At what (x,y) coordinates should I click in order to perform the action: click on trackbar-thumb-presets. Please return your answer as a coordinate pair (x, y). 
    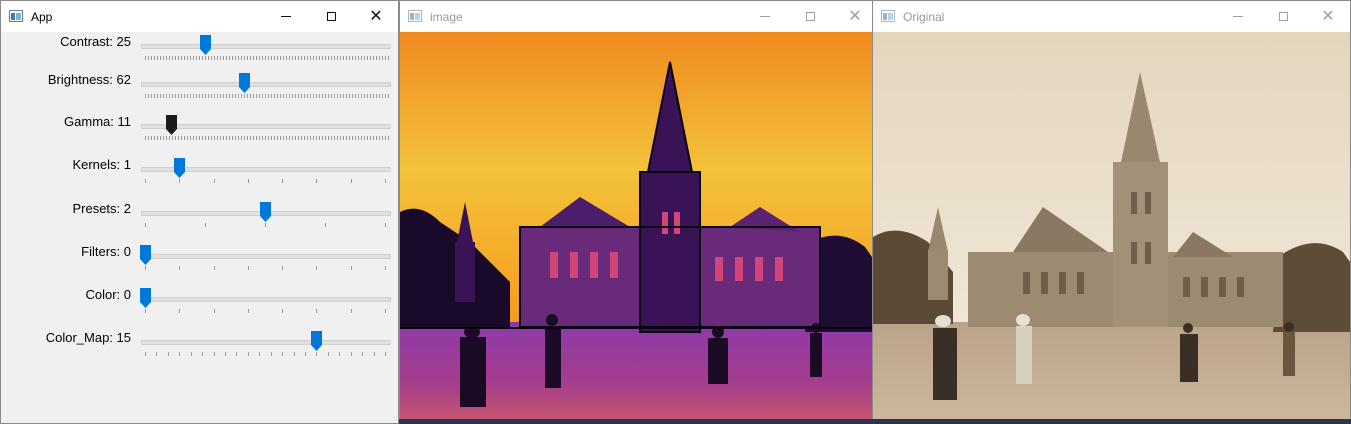
    Looking at the image, I should click on (265, 212).